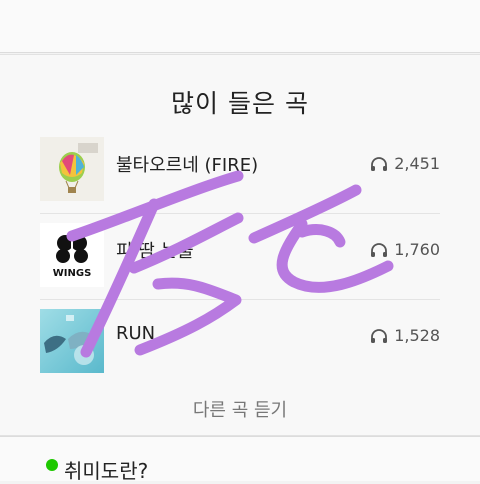 Image resolution: width=480 pixels, height=484 pixels. What do you see at coordinates (417, 249) in the screenshot?
I see `play-count-value: 1,760` at bounding box center [417, 249].